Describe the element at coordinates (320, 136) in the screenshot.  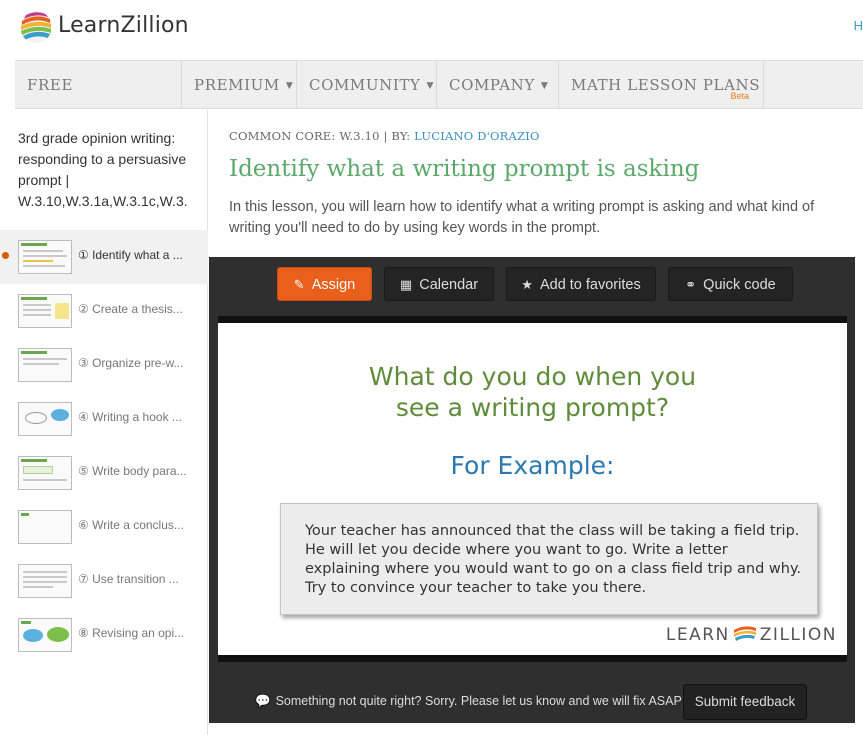
I see `common-core-standard: COMMON CORE: W.3.10 | BY:` at that location.